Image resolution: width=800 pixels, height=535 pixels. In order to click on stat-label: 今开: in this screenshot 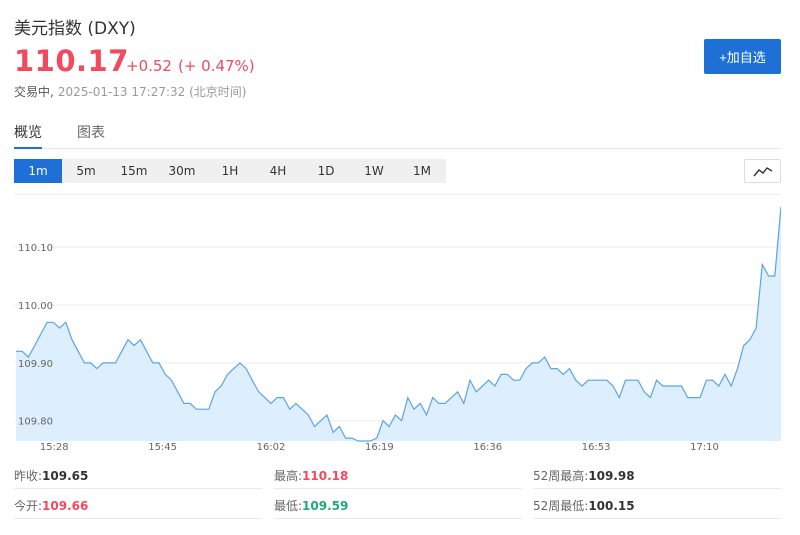, I will do `click(28, 506)`.